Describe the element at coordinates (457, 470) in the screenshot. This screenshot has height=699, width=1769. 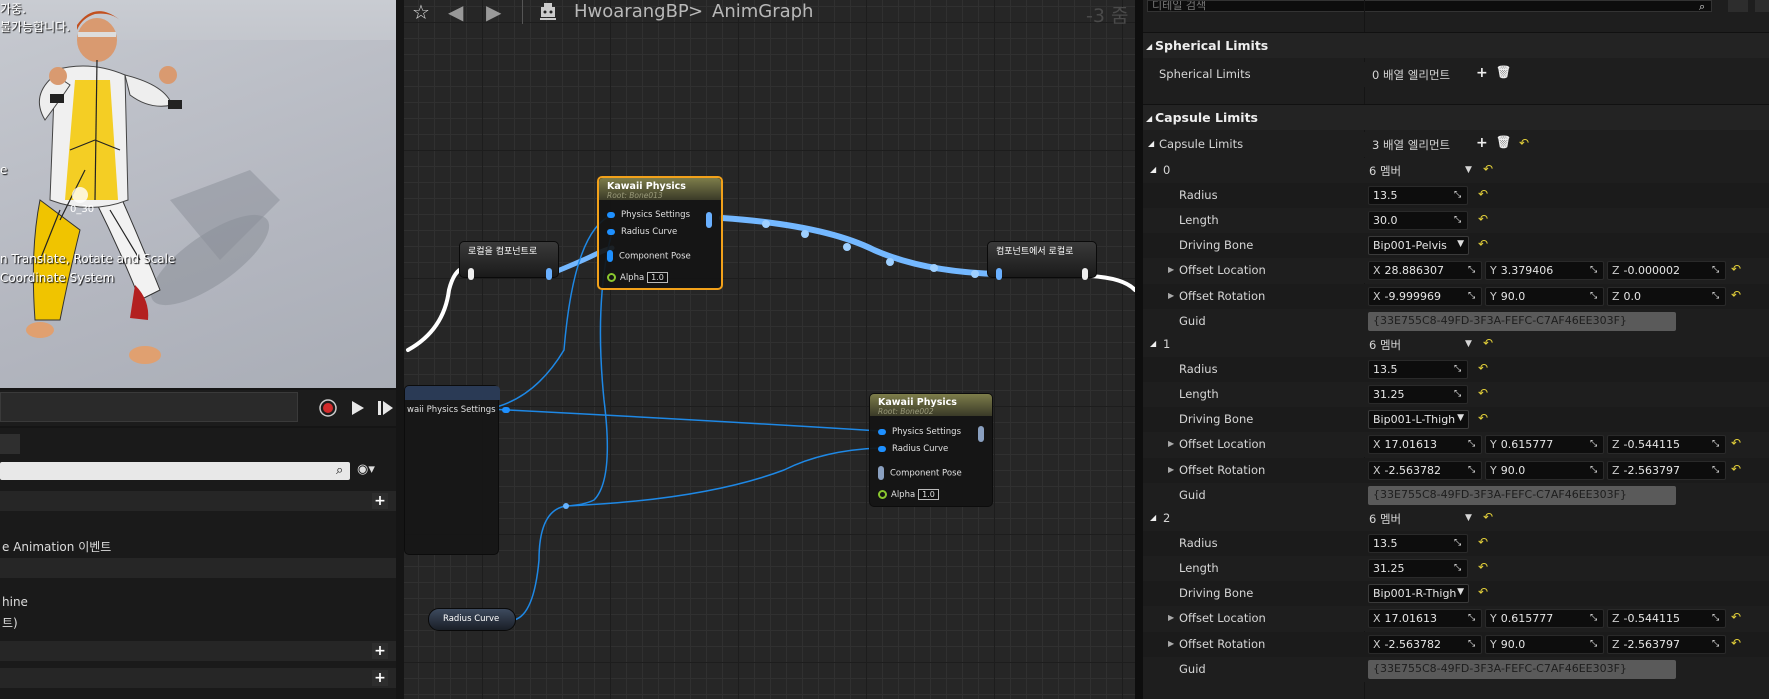
I see `physics-settings-node: waii Physics Settings` at that location.